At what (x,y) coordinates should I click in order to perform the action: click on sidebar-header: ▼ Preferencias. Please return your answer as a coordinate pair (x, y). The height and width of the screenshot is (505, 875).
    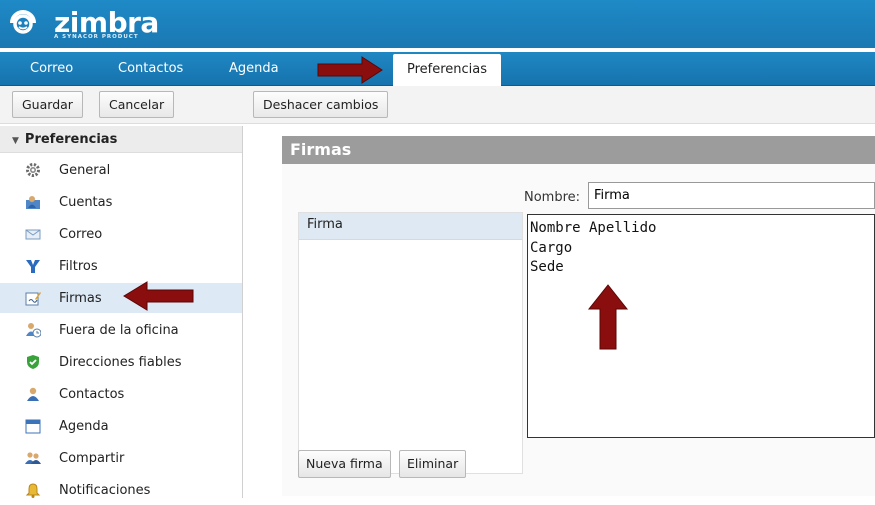
    Looking at the image, I should click on (121, 139).